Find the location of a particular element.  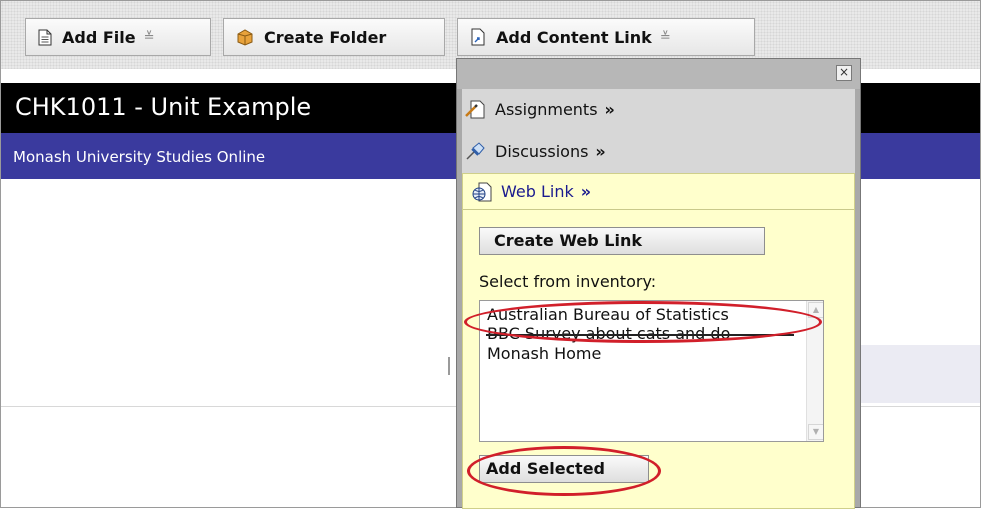

institution-name: Monash University Studies Online is located at coordinates (139, 157).